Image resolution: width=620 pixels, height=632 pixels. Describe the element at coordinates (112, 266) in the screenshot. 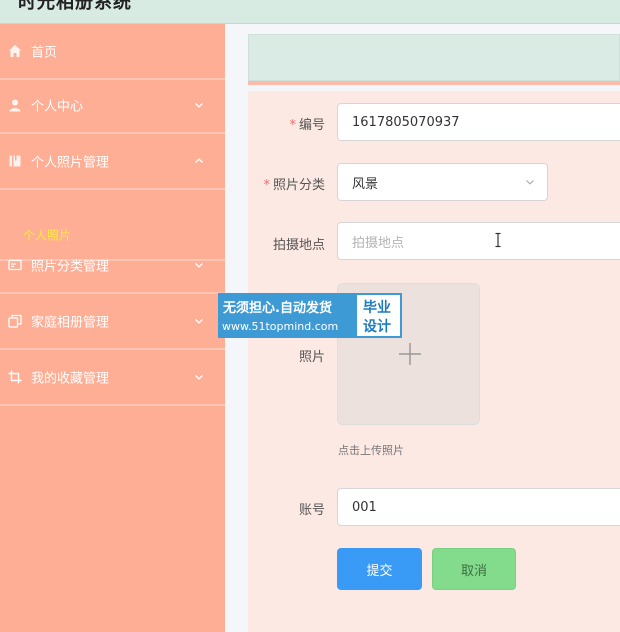

I see `sidebar-item-category-management: 照片分类管理` at that location.